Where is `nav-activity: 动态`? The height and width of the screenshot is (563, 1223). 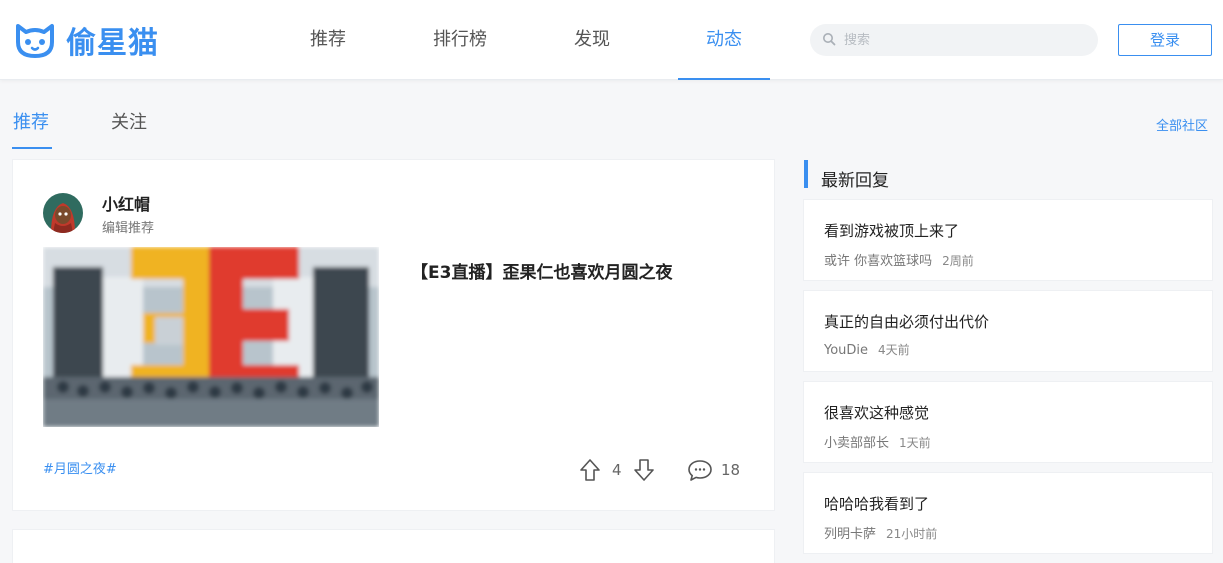 nav-activity: 动态 is located at coordinates (724, 40).